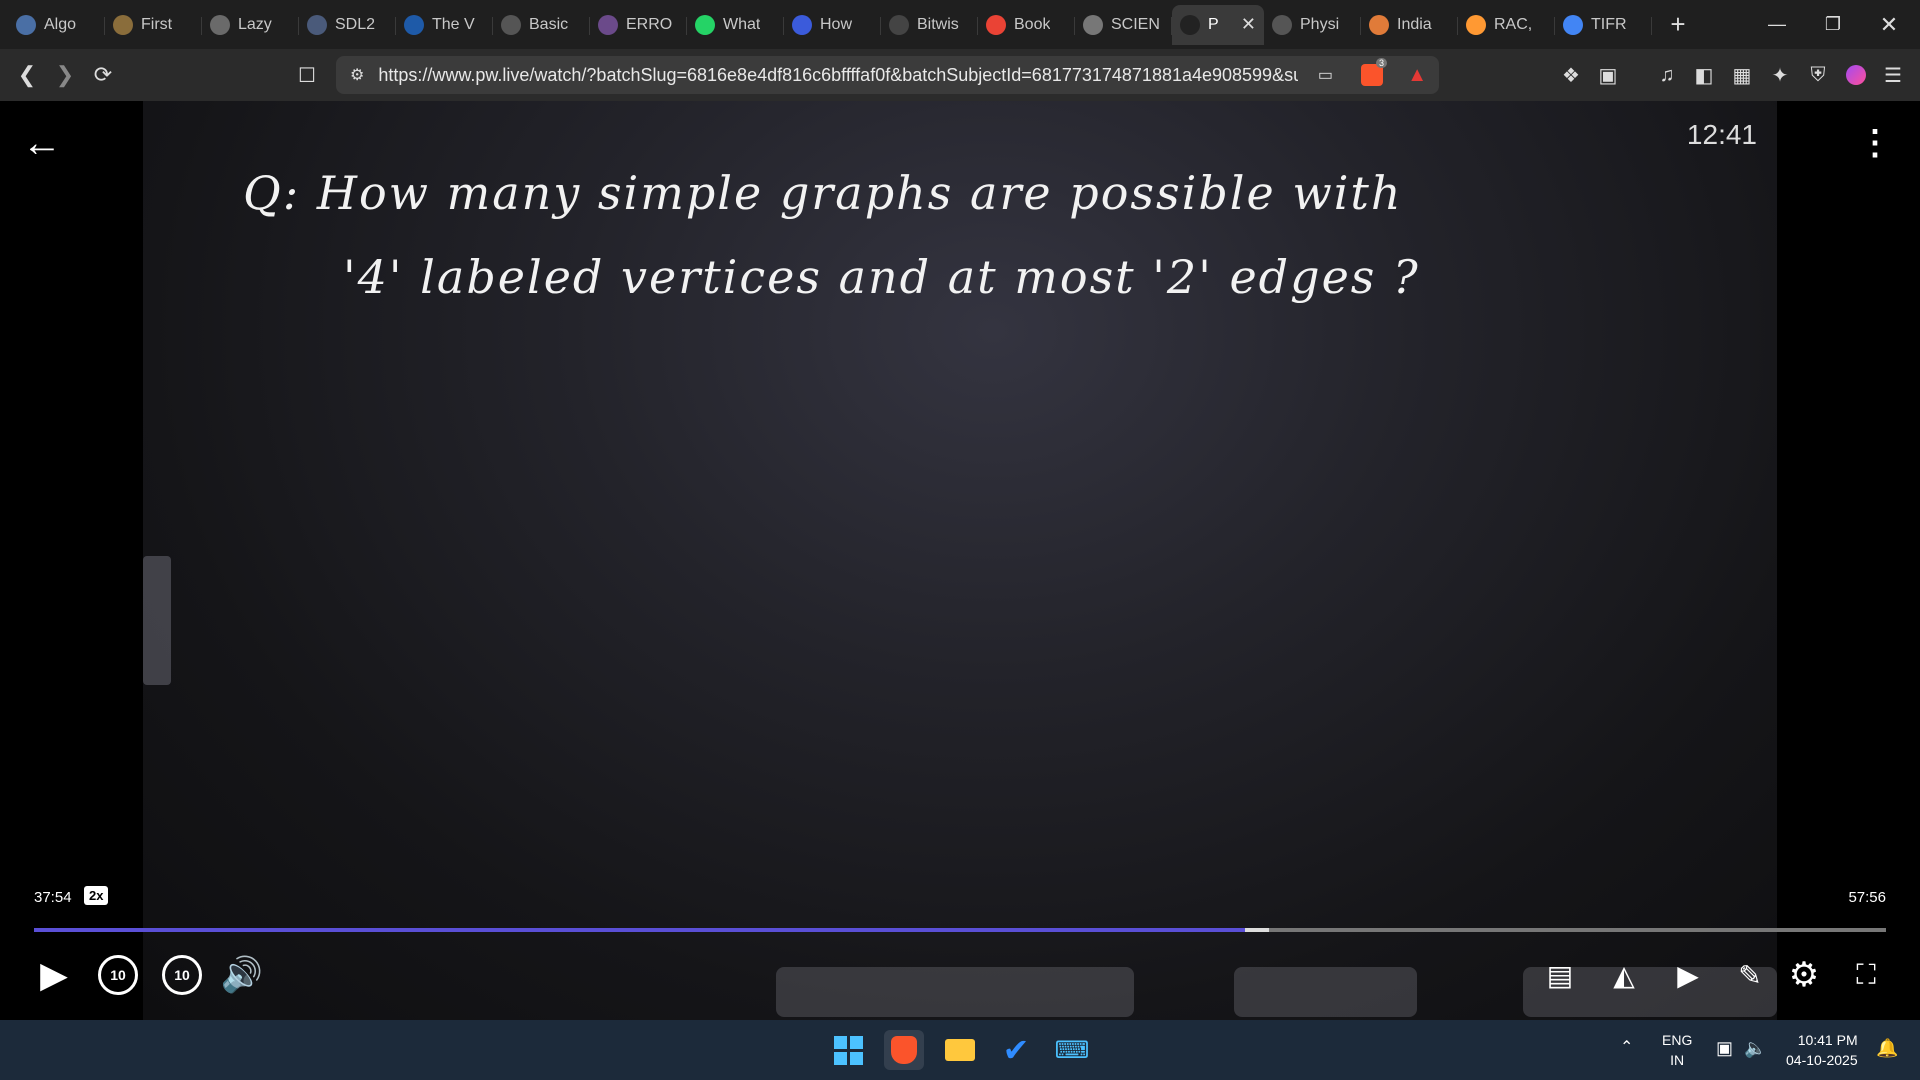  Describe the element at coordinates (1887, 1048) in the screenshot. I see `notification-bell-icon: 🔔` at that location.